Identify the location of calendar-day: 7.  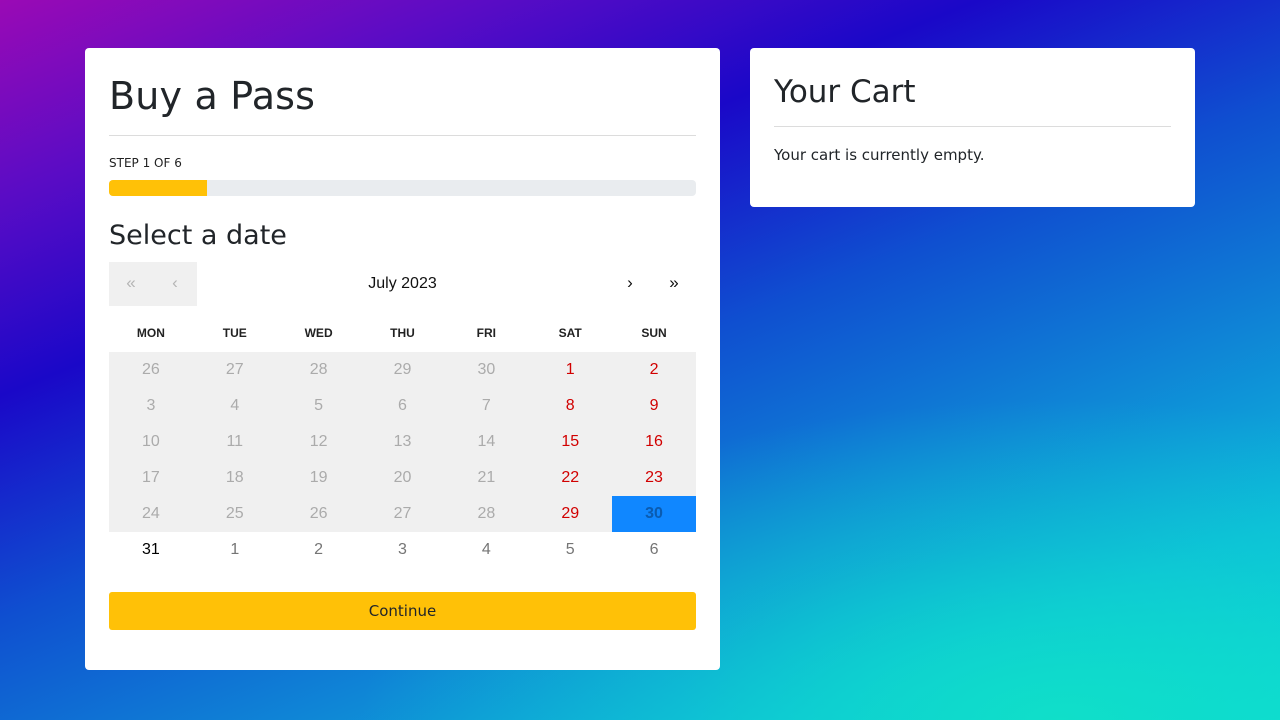
(486, 406).